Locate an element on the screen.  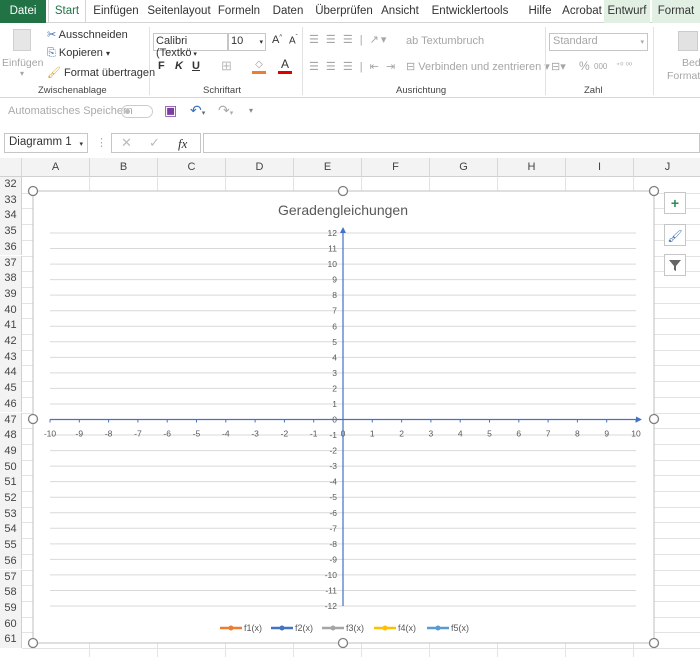
y-tick-label: -3 is located at coordinates (333, 466).